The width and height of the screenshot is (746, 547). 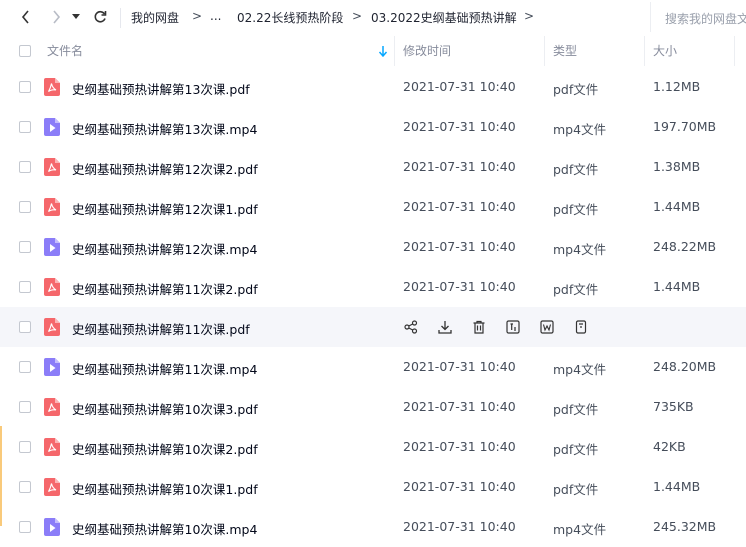 I want to click on column-name: 文件名, so click(x=65, y=51).